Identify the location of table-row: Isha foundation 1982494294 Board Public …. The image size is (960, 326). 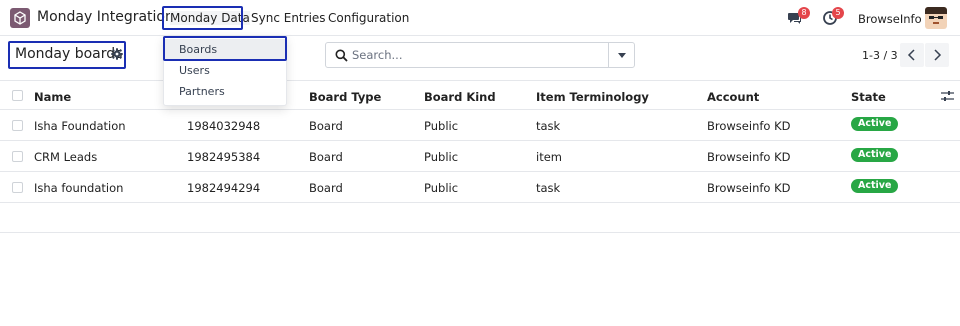
(480, 187).